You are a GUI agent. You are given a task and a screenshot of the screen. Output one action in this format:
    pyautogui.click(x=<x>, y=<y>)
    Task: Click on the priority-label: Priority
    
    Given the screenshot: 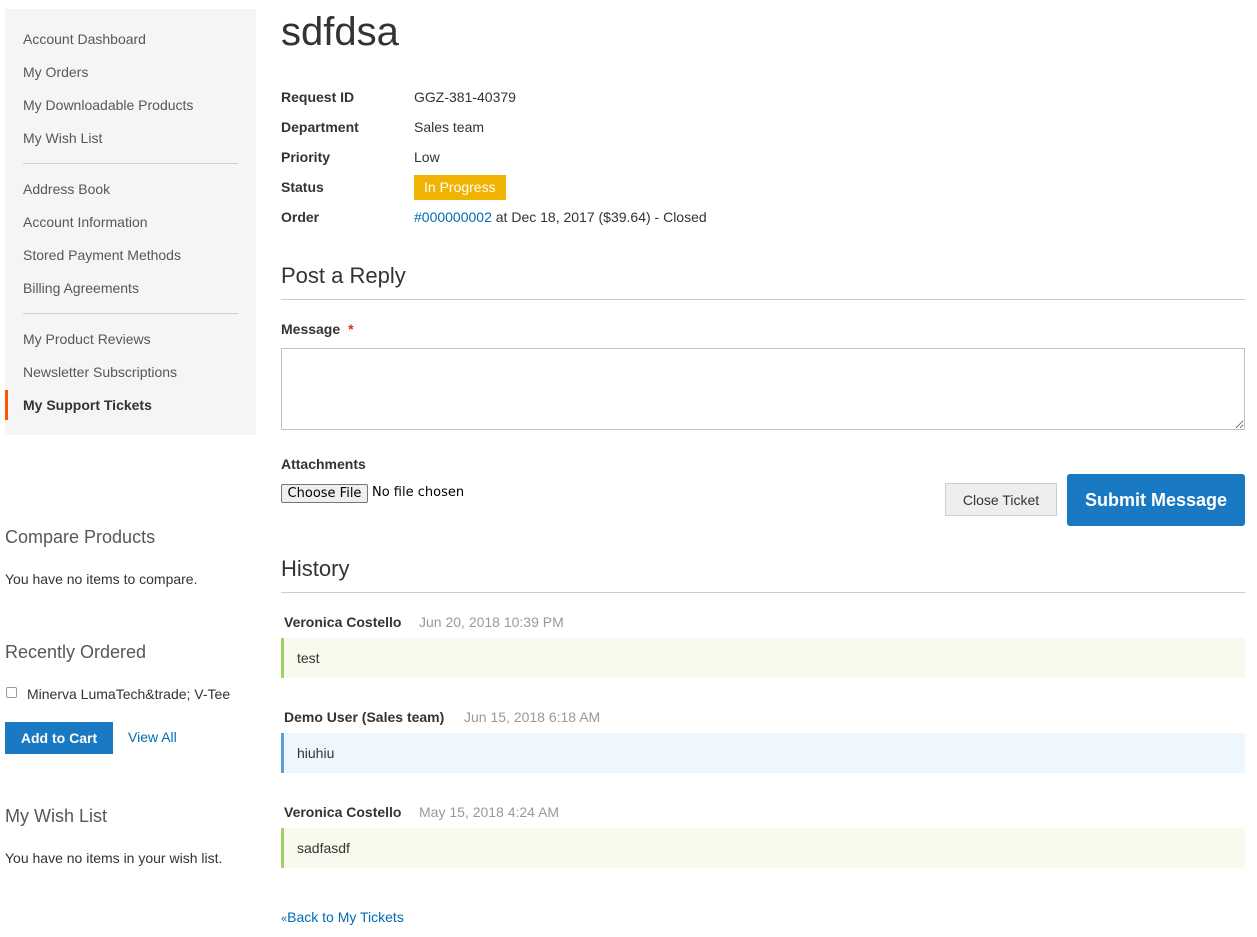 What is the action you would take?
    pyautogui.click(x=306, y=157)
    